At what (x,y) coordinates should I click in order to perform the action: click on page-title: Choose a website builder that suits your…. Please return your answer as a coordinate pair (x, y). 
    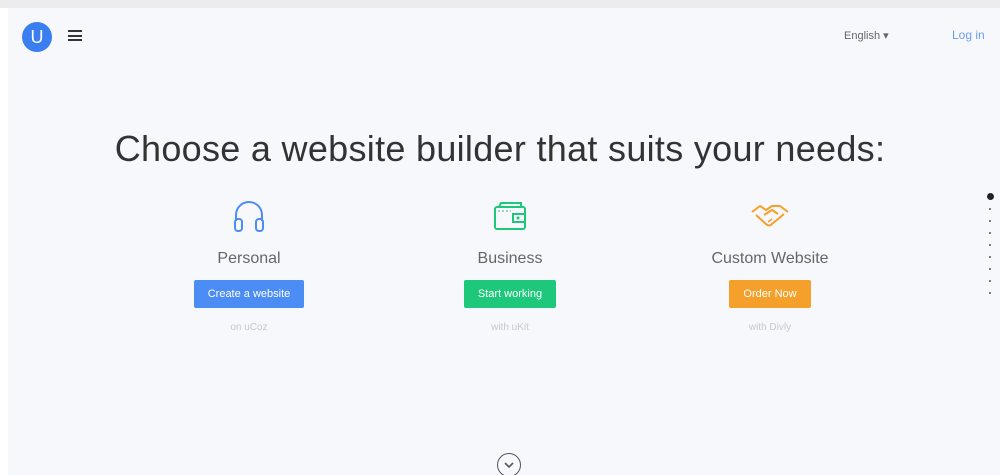
    Looking at the image, I should click on (500, 148).